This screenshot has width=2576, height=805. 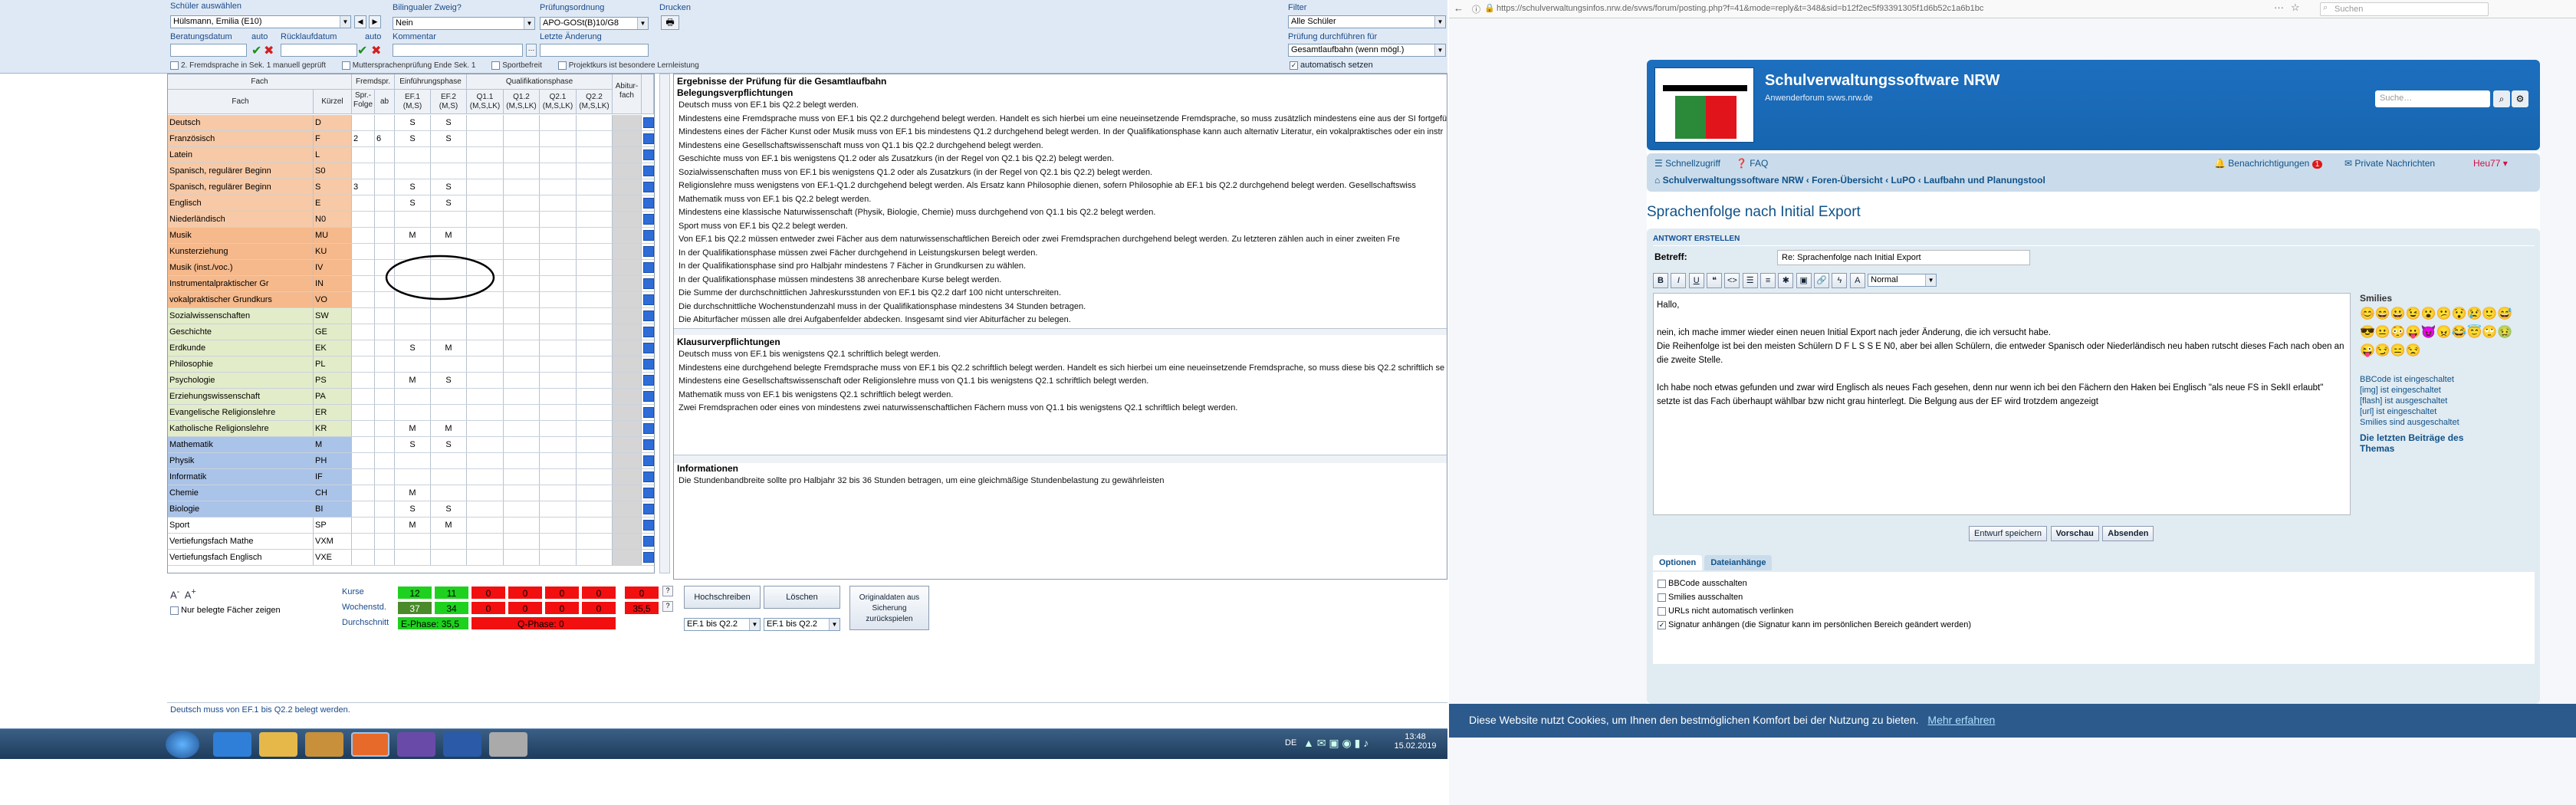 What do you see at coordinates (333, 219) in the screenshot?
I see `kuerzel-cell: N0` at bounding box center [333, 219].